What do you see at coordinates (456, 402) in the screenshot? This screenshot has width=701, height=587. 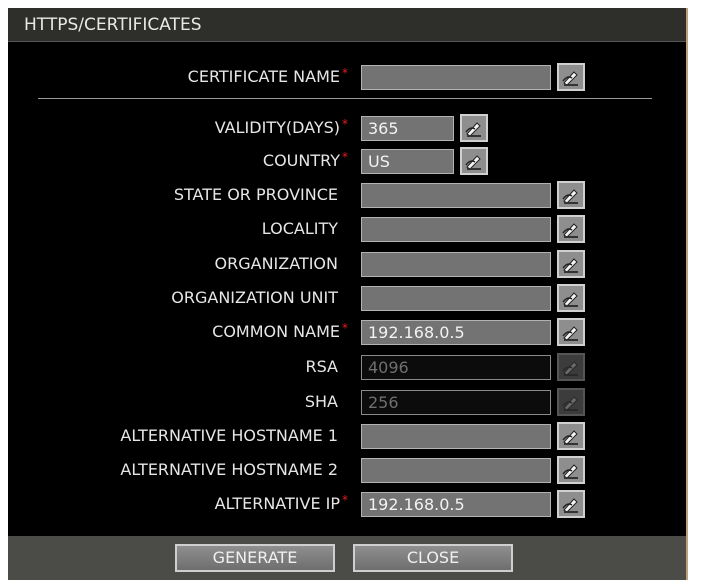 I see `sha-field: 256` at bounding box center [456, 402].